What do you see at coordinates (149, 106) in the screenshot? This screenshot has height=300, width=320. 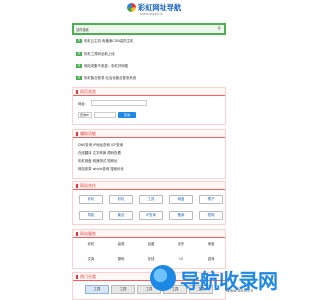 I see `browser-section: 网页浏览 网址: 查询IP 查询` at bounding box center [149, 106].